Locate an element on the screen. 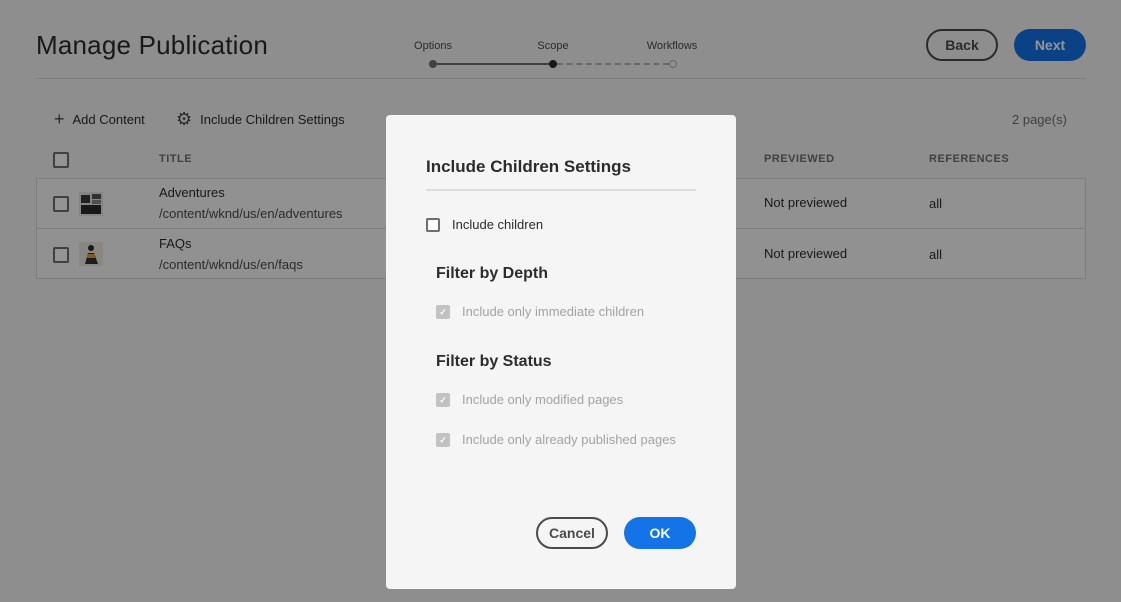  cancel-button: Cancel is located at coordinates (572, 533).